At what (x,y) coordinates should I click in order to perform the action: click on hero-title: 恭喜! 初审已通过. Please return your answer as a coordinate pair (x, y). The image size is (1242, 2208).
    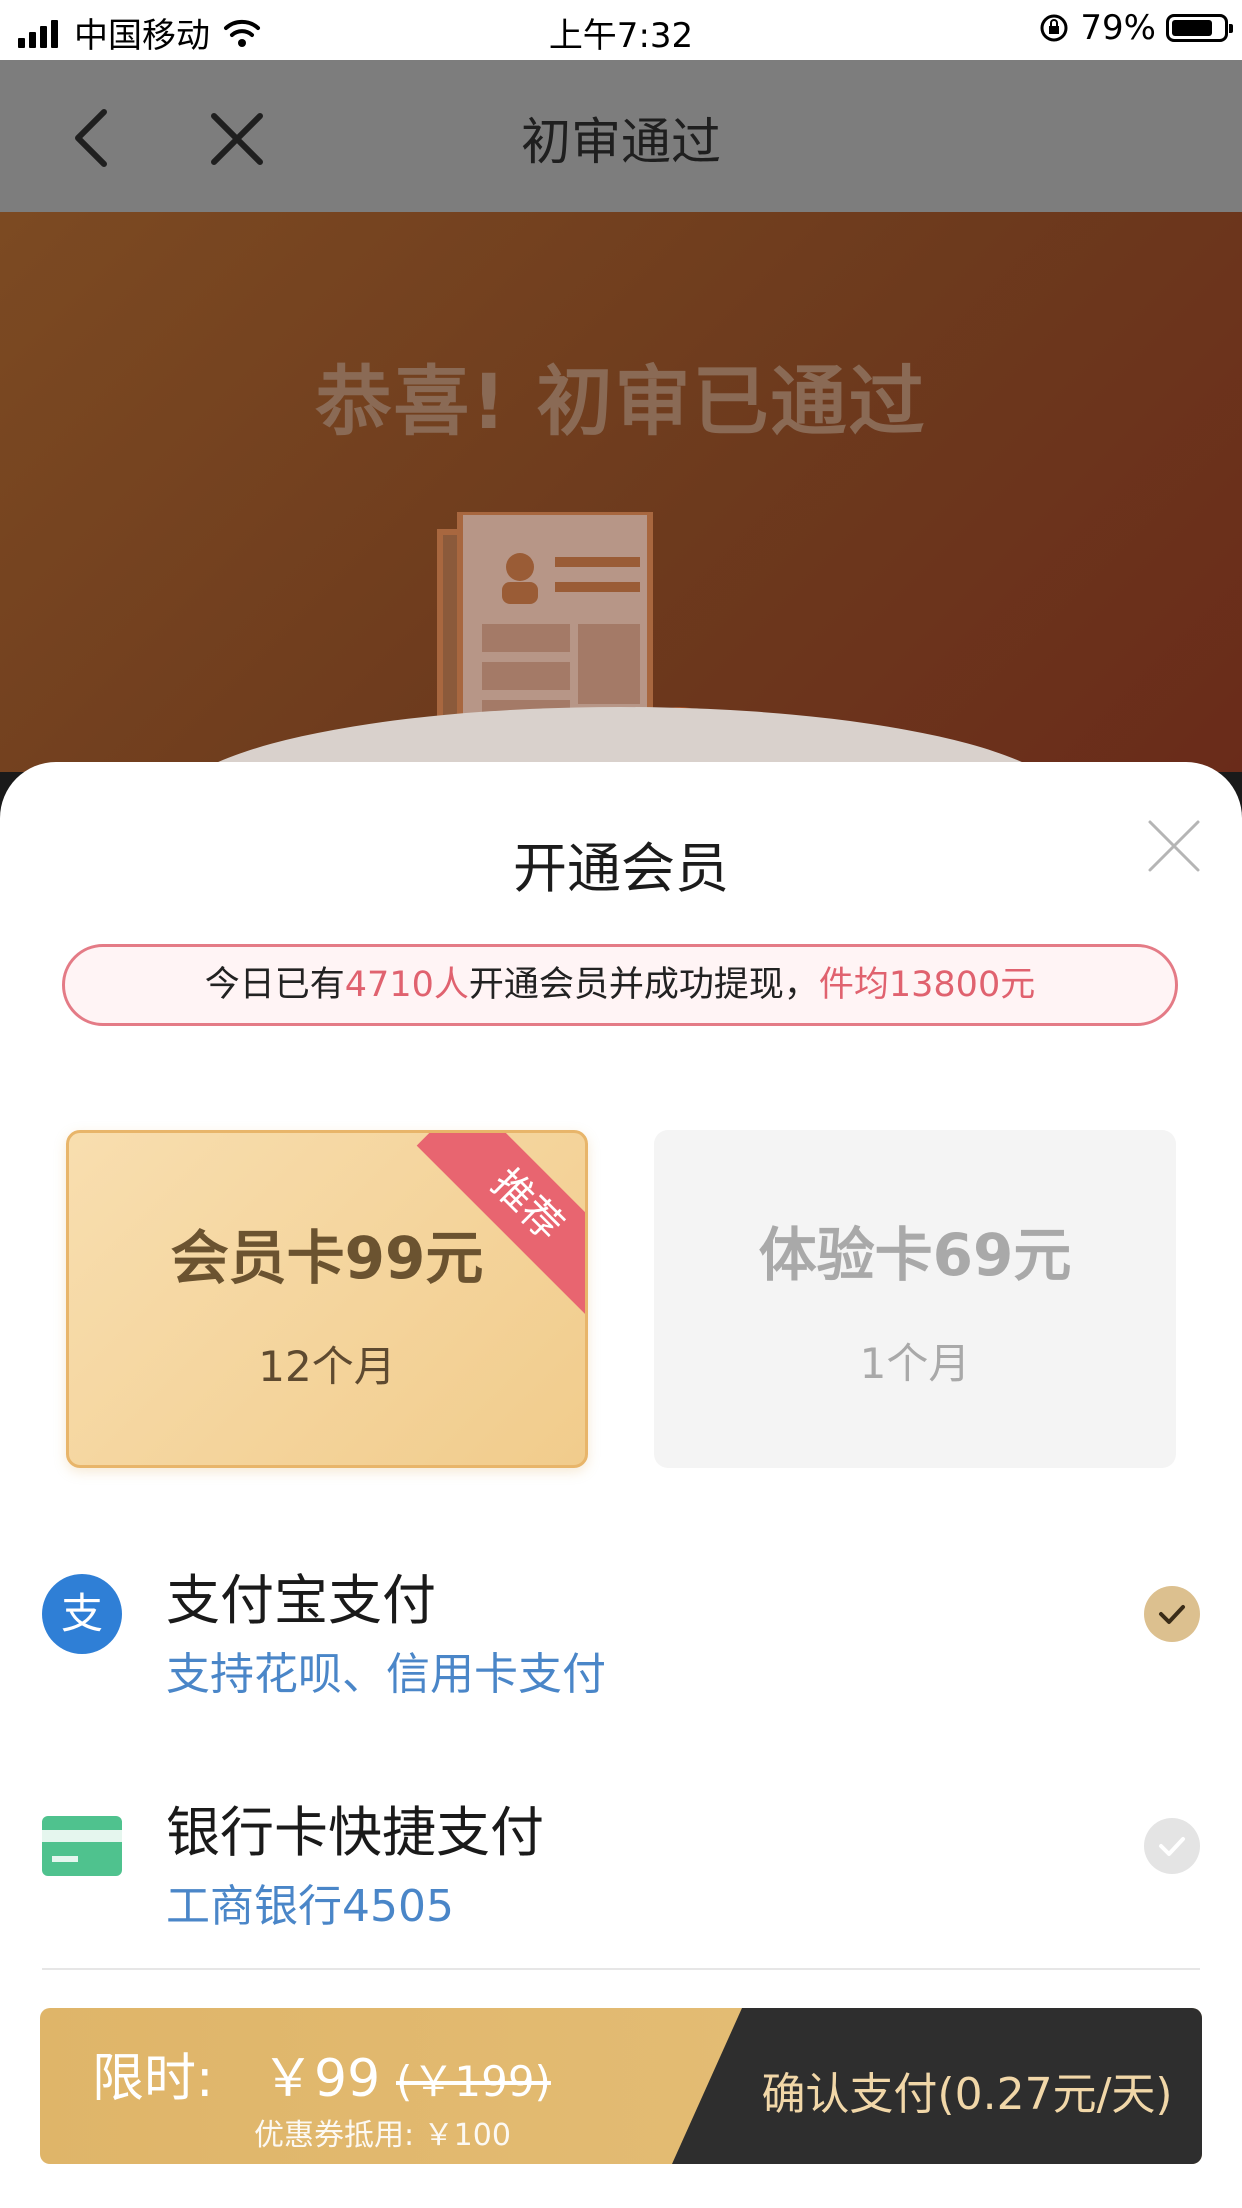
    Looking at the image, I should click on (621, 401).